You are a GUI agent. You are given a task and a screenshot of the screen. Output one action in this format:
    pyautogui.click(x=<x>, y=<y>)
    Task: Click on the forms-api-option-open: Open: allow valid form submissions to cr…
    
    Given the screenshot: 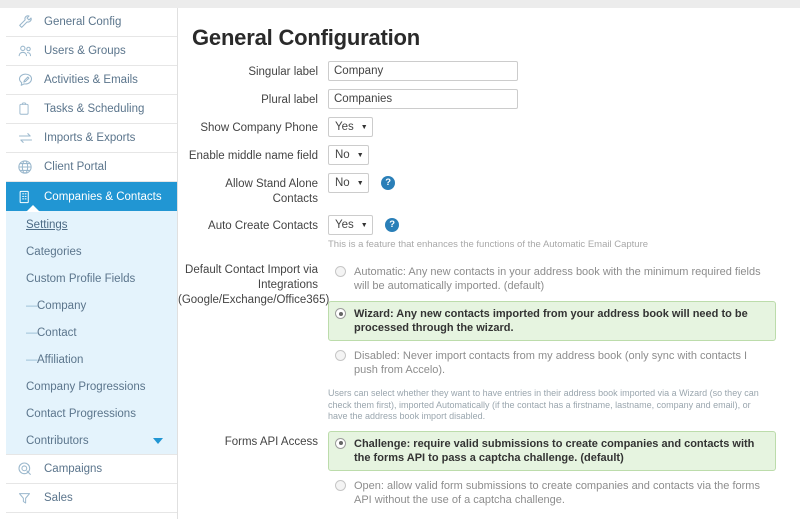 What is the action you would take?
    pyautogui.click(x=552, y=493)
    